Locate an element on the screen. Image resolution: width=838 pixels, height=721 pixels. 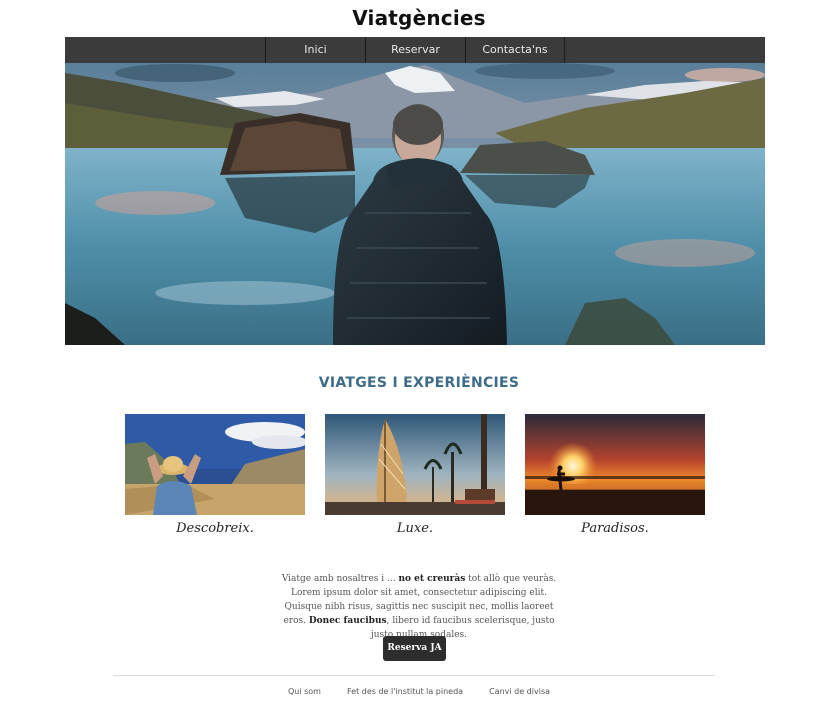
nav-item-inici: Inici is located at coordinates (315, 50).